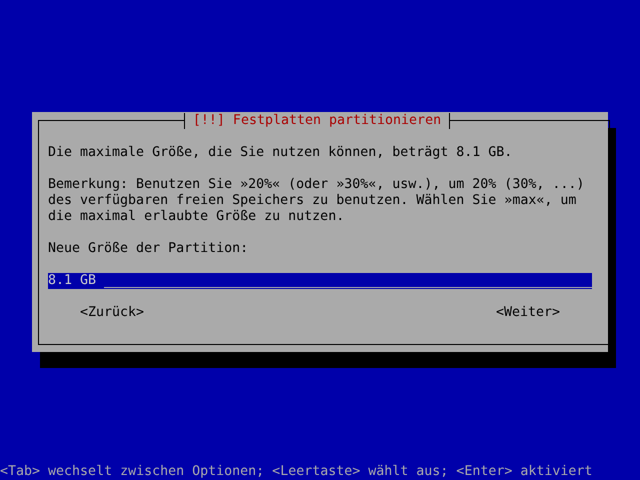  Describe the element at coordinates (149, 249) in the screenshot. I see `field-label: Neue Größe der Partition:` at that location.